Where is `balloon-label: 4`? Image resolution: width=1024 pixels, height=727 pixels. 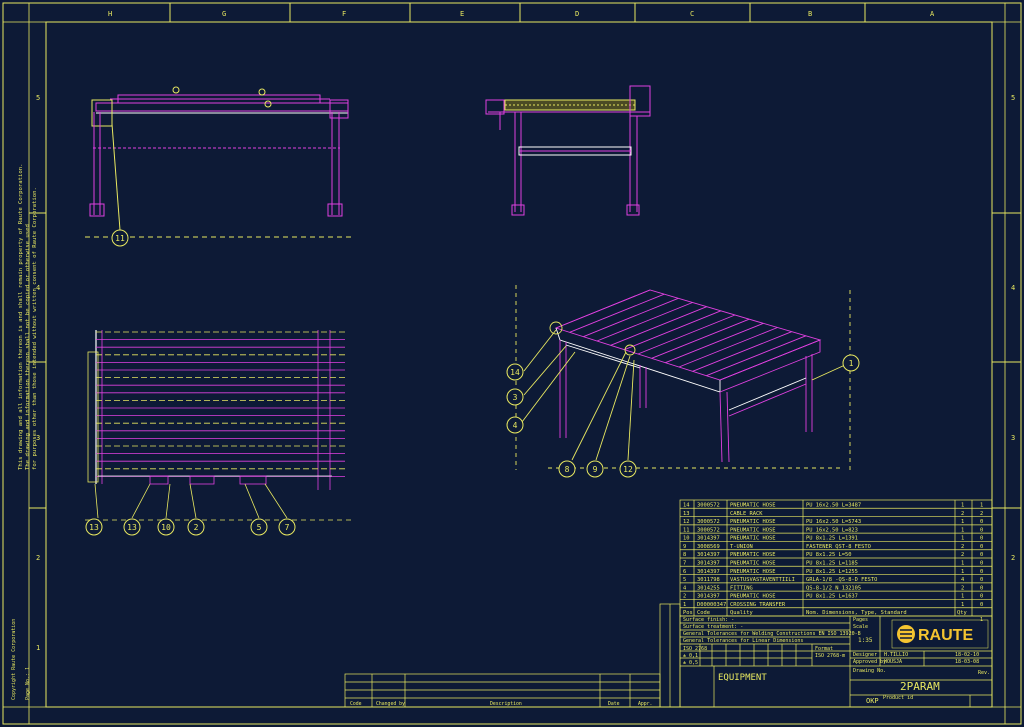
balloon-label: 4 is located at coordinates (515, 425).